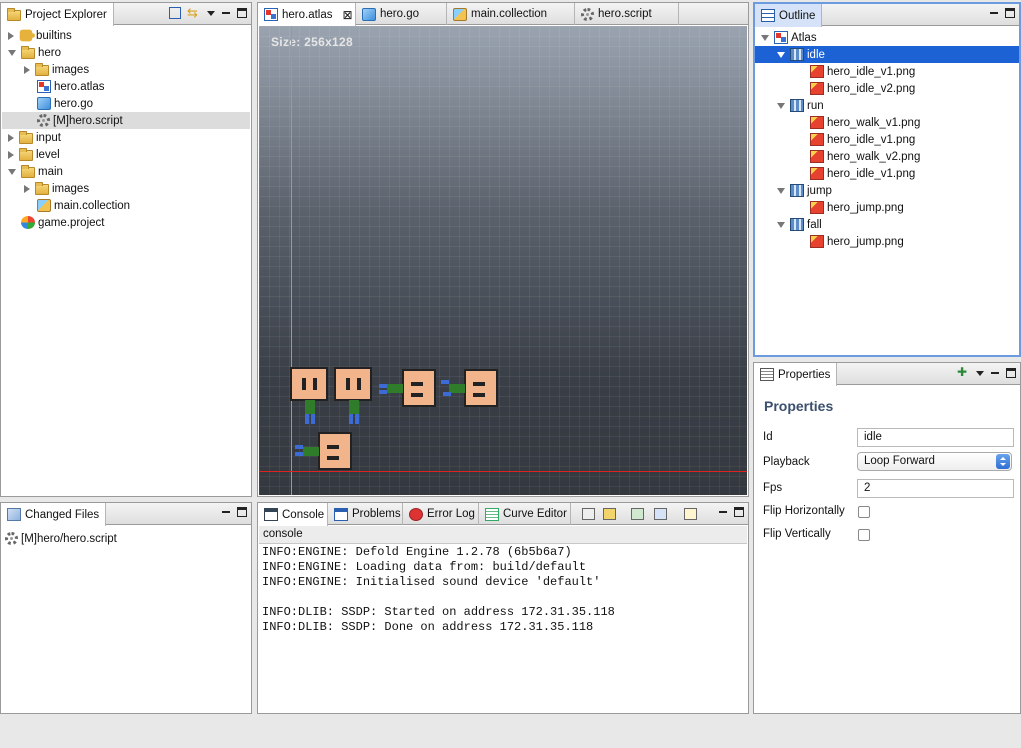 This screenshot has height=748, width=1021. What do you see at coordinates (126, 154) in the screenshot?
I see `explorer-item: level` at bounding box center [126, 154].